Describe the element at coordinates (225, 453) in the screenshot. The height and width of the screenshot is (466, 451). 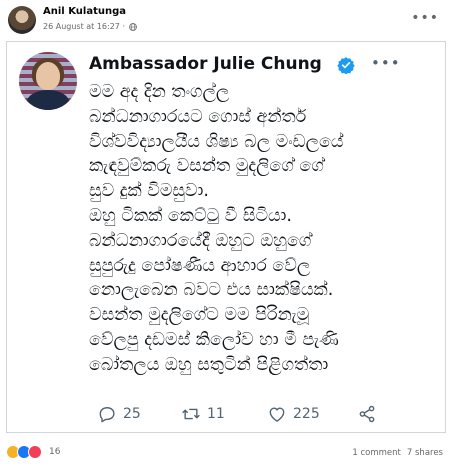
I see `post-footer: 16 1 comment 7 shares` at that location.